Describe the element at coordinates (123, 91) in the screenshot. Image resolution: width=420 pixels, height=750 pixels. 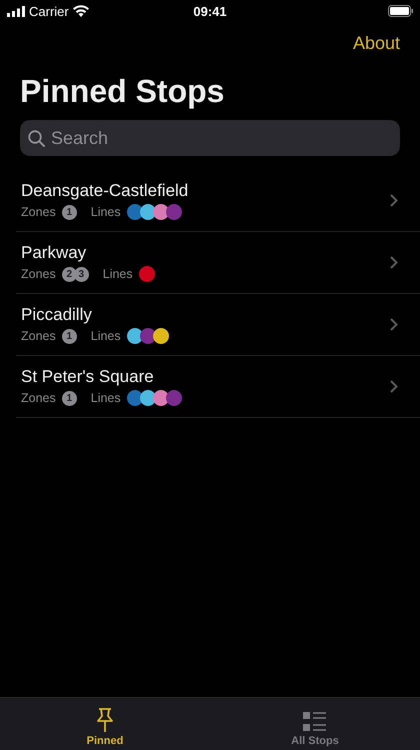
I see `page-title: Pinned Stops` at that location.